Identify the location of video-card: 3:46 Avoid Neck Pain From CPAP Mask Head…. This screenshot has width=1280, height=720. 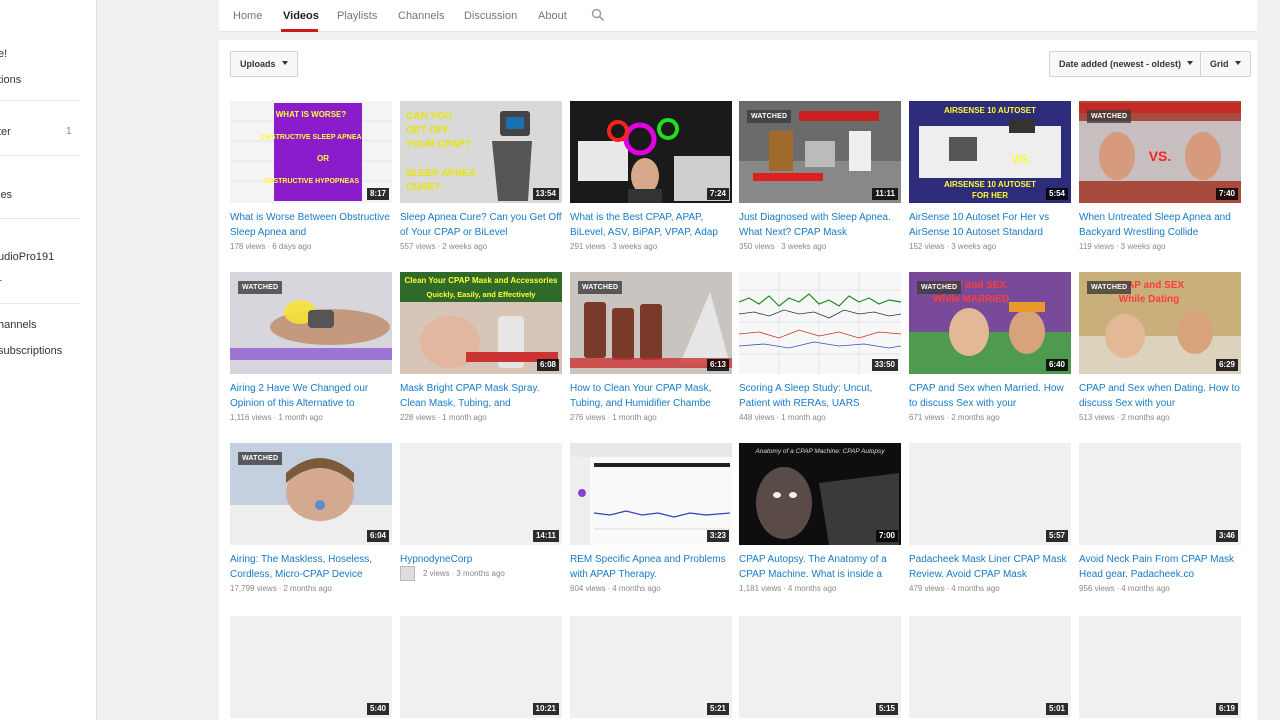
(1160, 518).